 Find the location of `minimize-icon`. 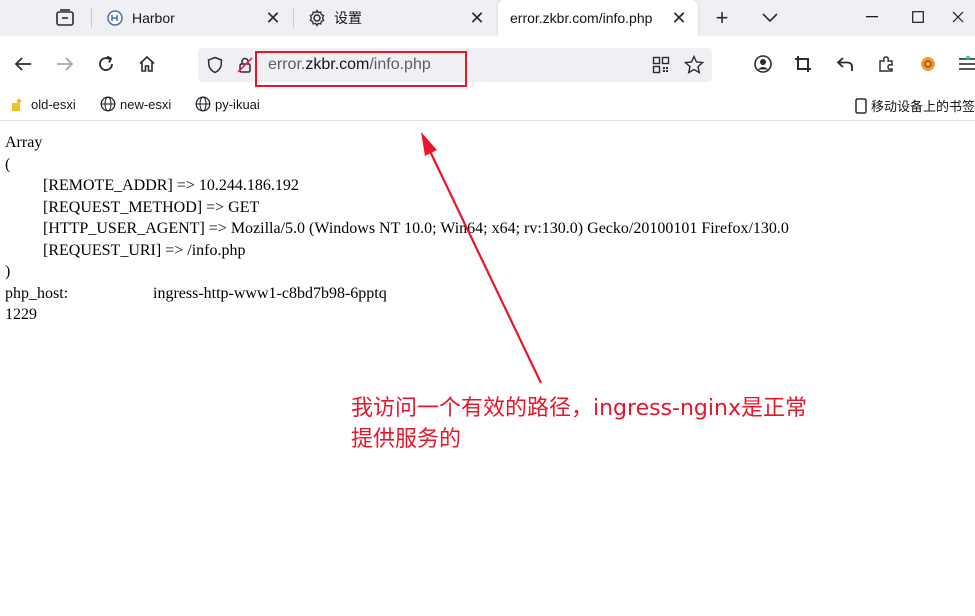

minimize-icon is located at coordinates (872, 17).